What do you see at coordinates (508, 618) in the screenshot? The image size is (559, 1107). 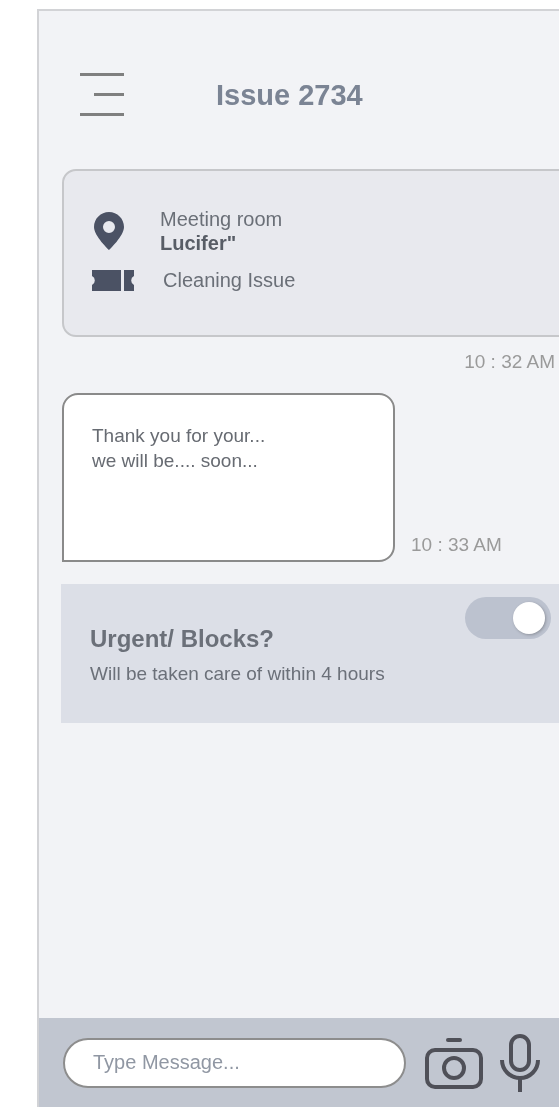 I see `urgent-toggle` at bounding box center [508, 618].